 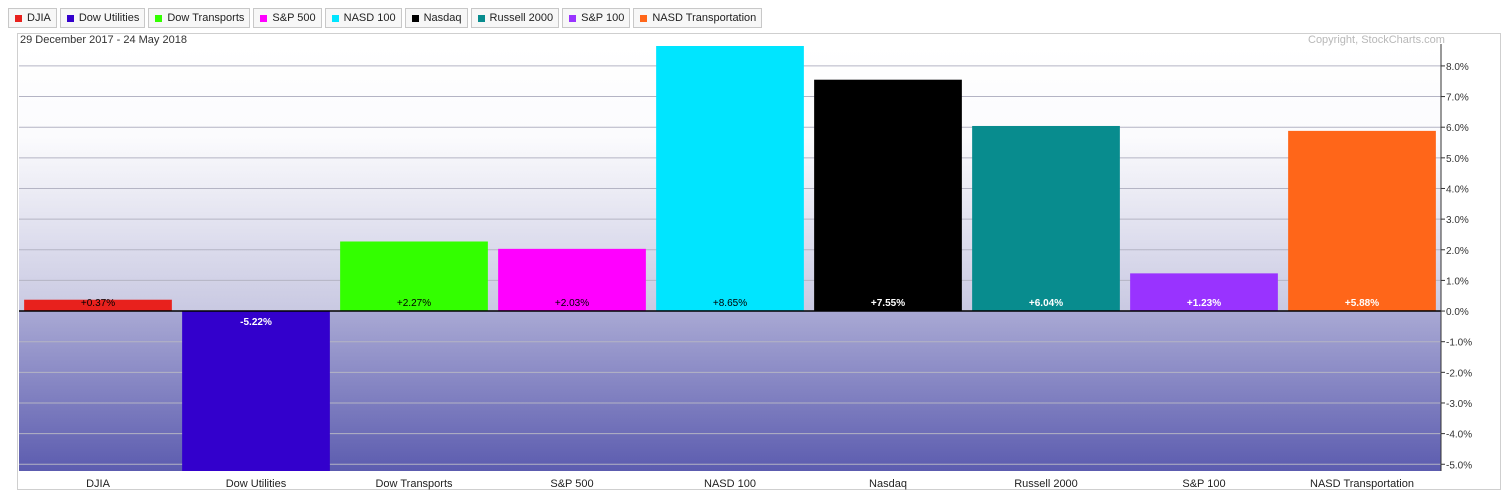 I want to click on bar-dow-utilities, so click(x=256, y=391).